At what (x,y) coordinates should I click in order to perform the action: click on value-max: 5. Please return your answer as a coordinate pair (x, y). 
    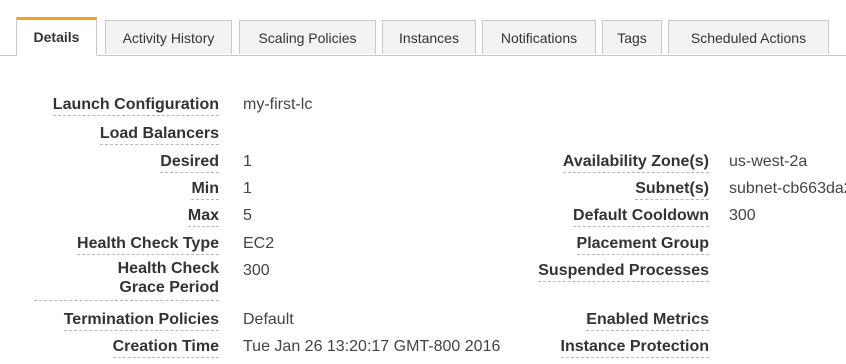
    Looking at the image, I should click on (247, 215).